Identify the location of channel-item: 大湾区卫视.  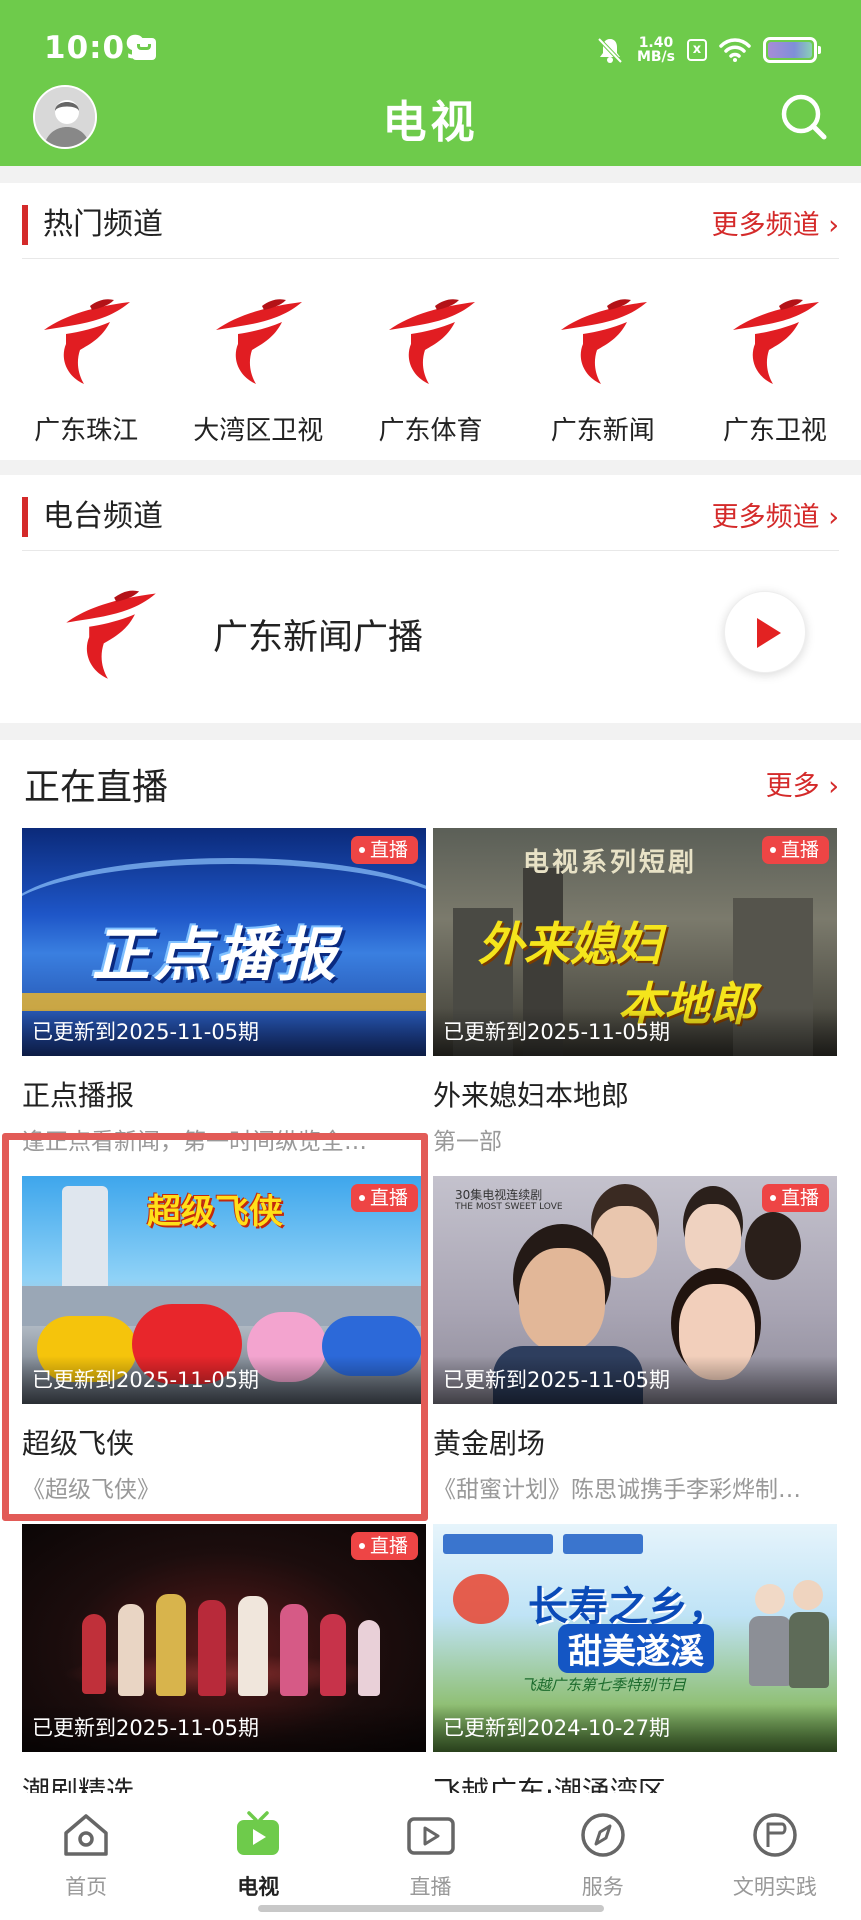
(258, 360).